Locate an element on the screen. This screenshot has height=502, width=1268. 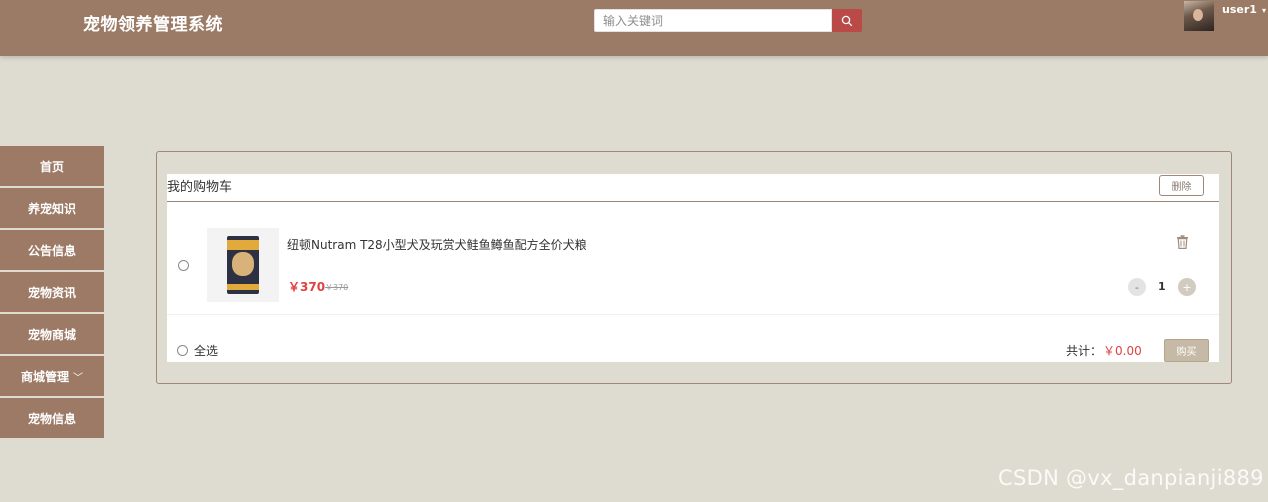
sidebar-item-pet-info: 宠物信息 is located at coordinates (52, 418).